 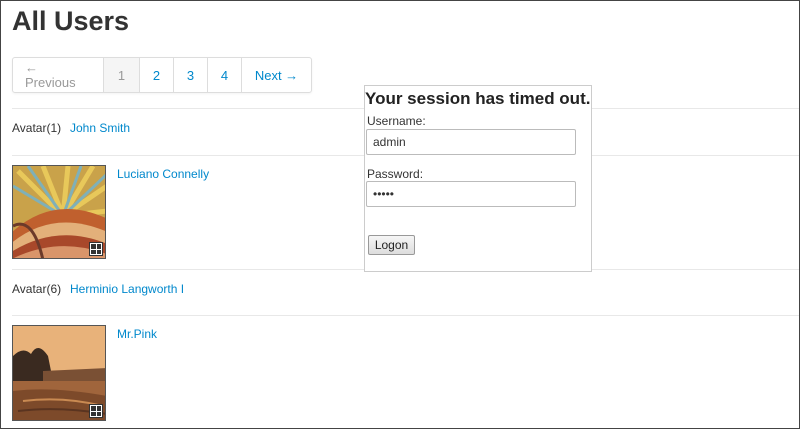 What do you see at coordinates (127, 289) in the screenshot?
I see `user-link-herminio-langworth: Herminio Langworth I` at bounding box center [127, 289].